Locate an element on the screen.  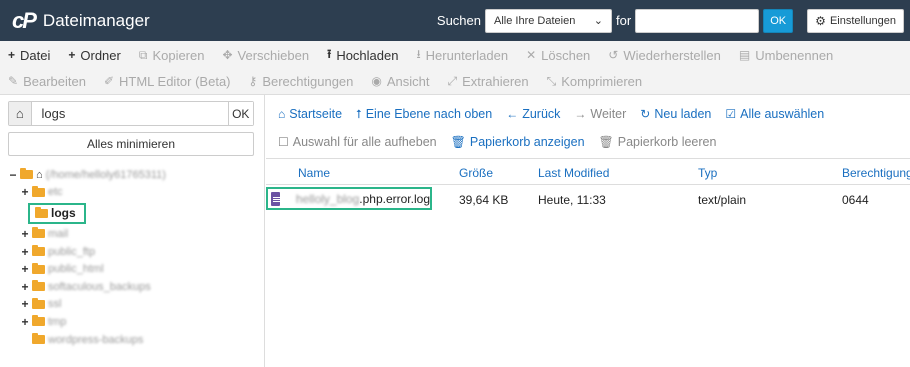
tree-item-etc: + etc is located at coordinates (133, 193).